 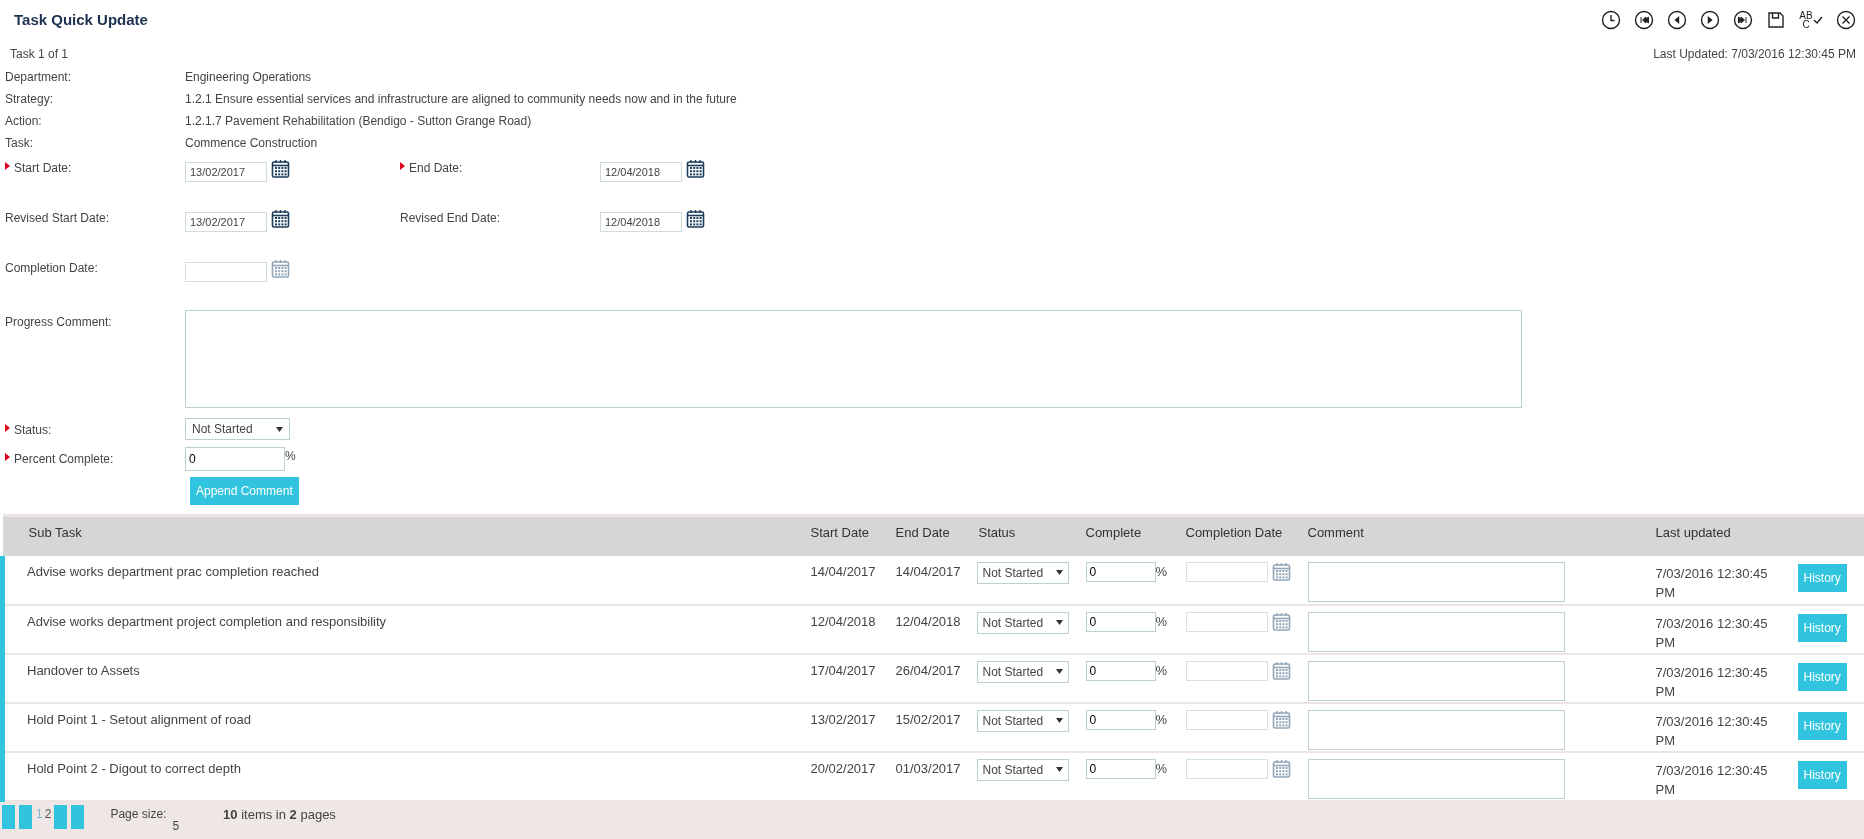 What do you see at coordinates (1113, 532) in the screenshot?
I see `column-header: Complete` at bounding box center [1113, 532].